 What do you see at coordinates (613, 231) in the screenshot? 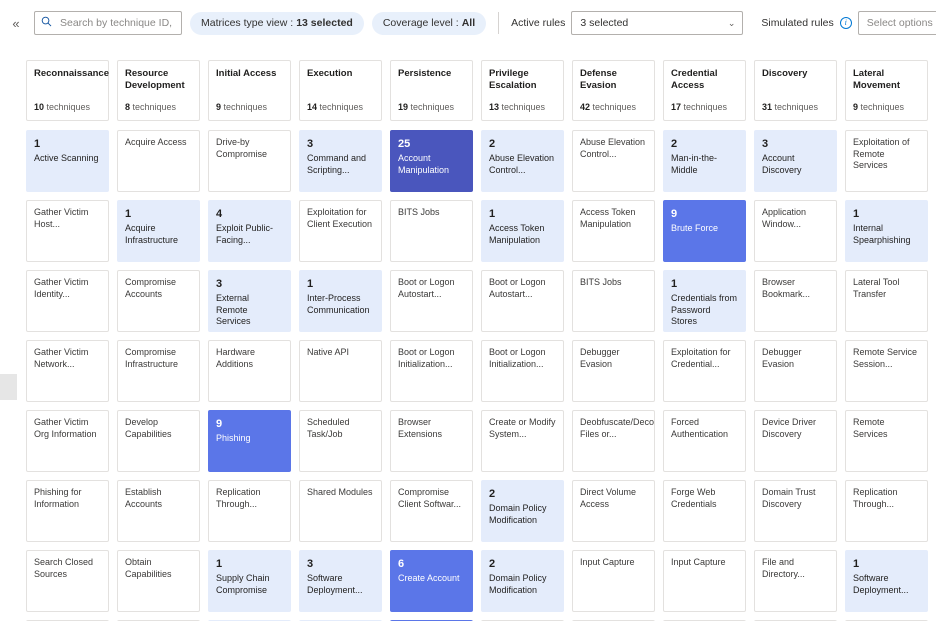
I see `technique-cell: Access Token Manipulation` at bounding box center [613, 231].